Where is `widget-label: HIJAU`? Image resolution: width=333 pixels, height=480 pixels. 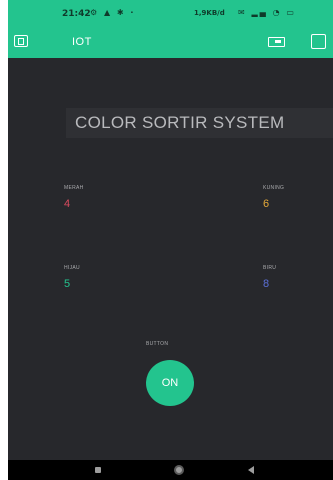
widget-label: HIJAU is located at coordinates (72, 268).